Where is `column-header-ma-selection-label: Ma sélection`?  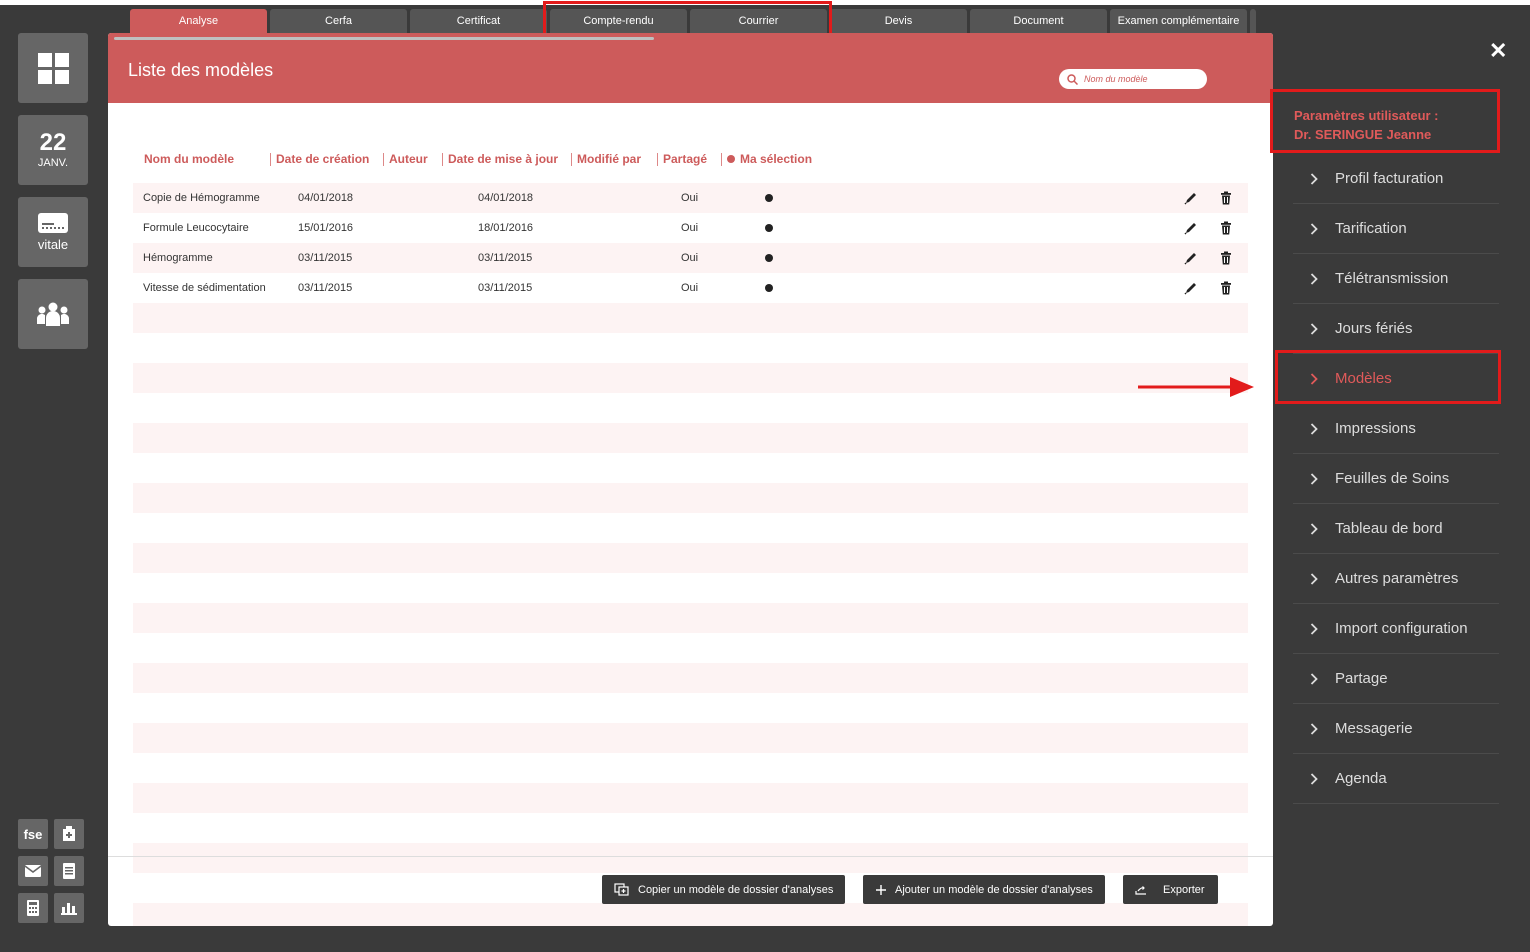 column-header-ma-selection-label: Ma sélection is located at coordinates (776, 159).